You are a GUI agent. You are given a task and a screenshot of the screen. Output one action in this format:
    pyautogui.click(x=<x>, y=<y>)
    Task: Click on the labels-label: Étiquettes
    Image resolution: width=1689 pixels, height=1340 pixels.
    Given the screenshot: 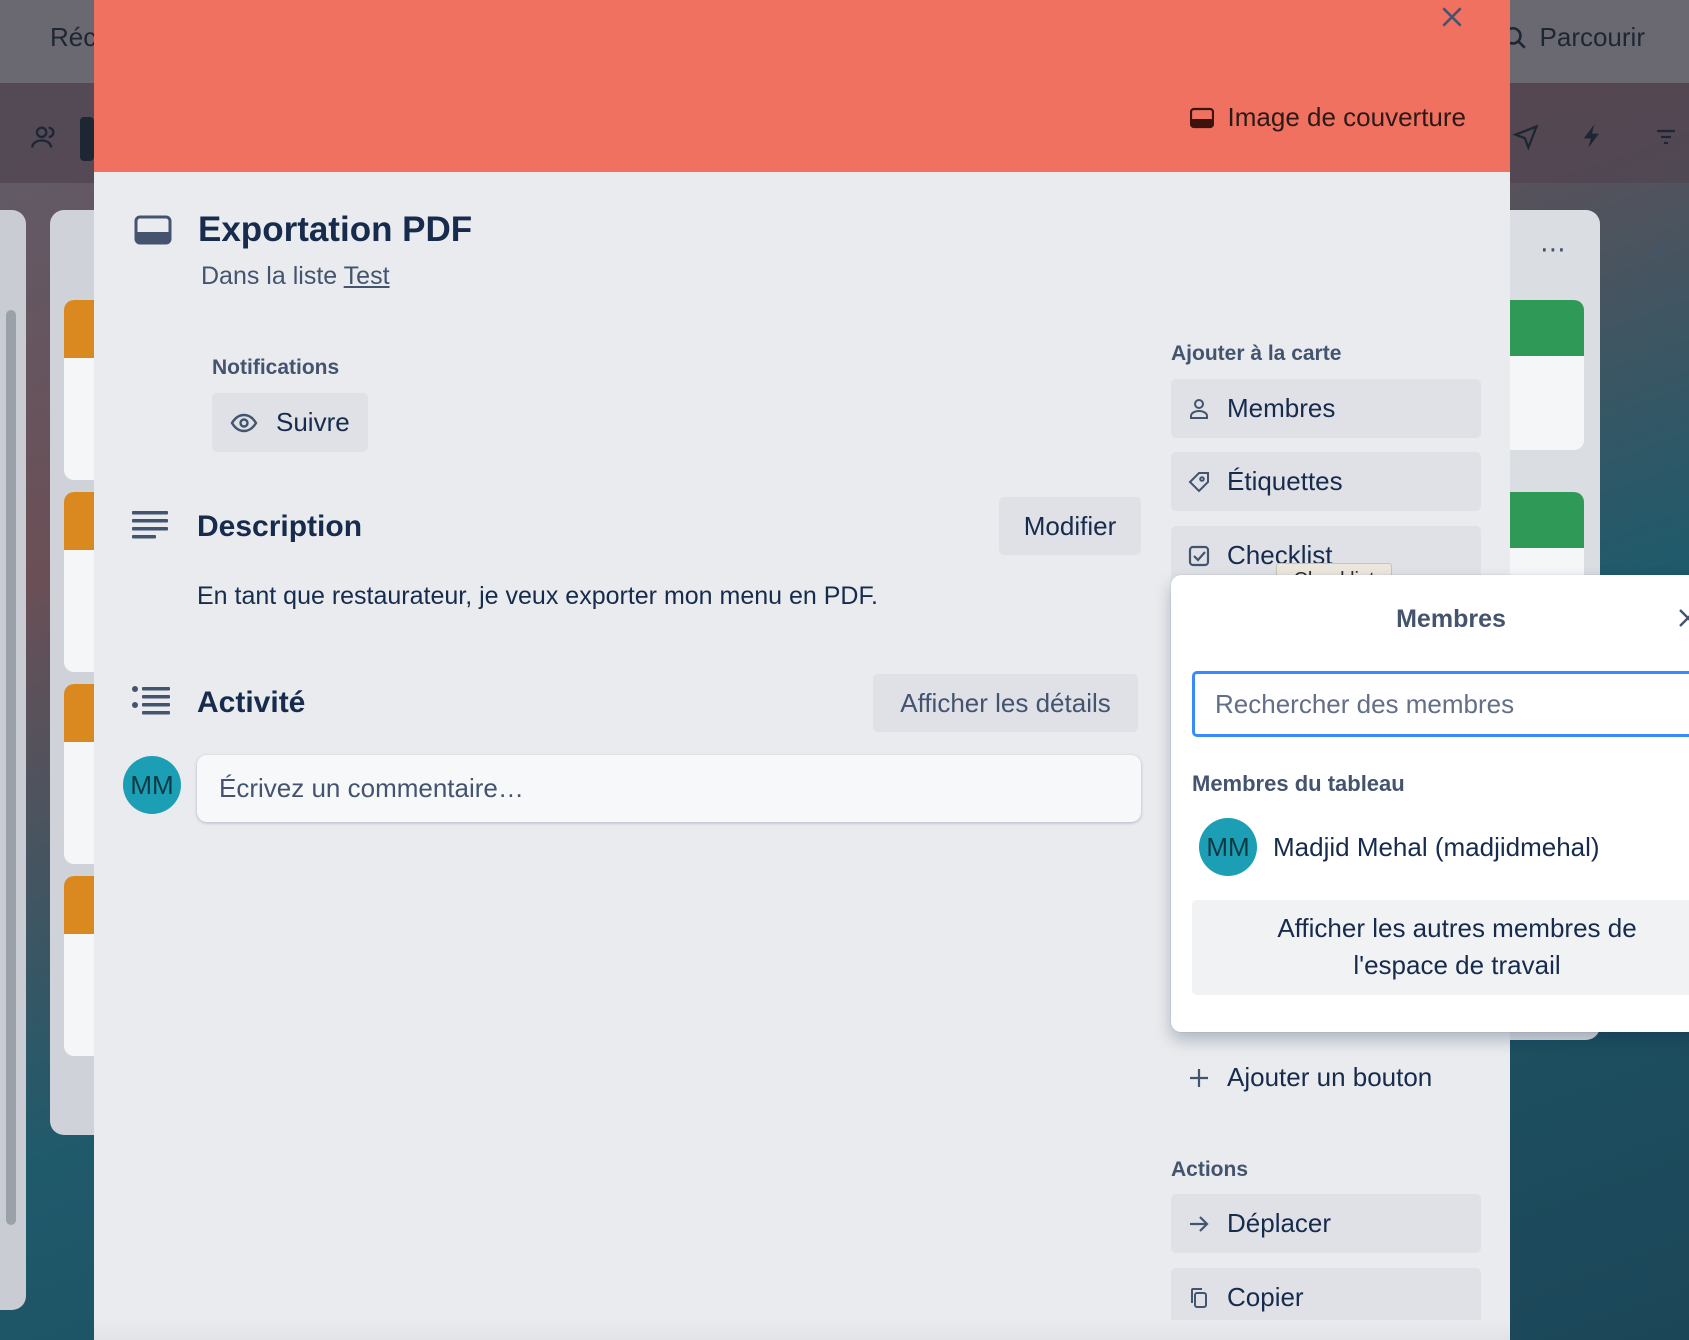 What is the action you would take?
    pyautogui.click(x=1285, y=481)
    